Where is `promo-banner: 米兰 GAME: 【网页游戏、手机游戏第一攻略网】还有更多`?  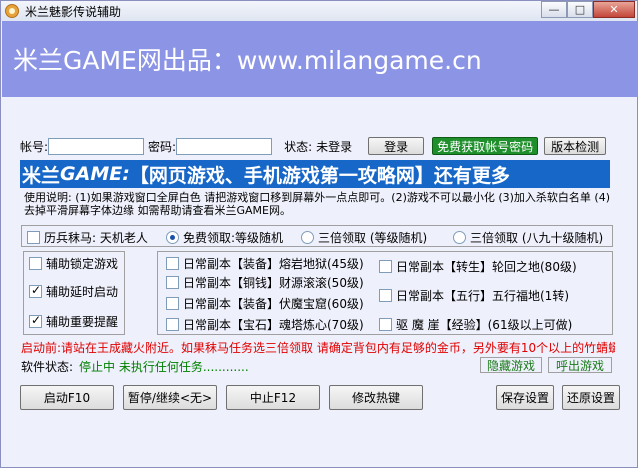 promo-banner: 米兰 GAME: 【网页游戏、手机游戏第一攻略网】还有更多 is located at coordinates (315, 174).